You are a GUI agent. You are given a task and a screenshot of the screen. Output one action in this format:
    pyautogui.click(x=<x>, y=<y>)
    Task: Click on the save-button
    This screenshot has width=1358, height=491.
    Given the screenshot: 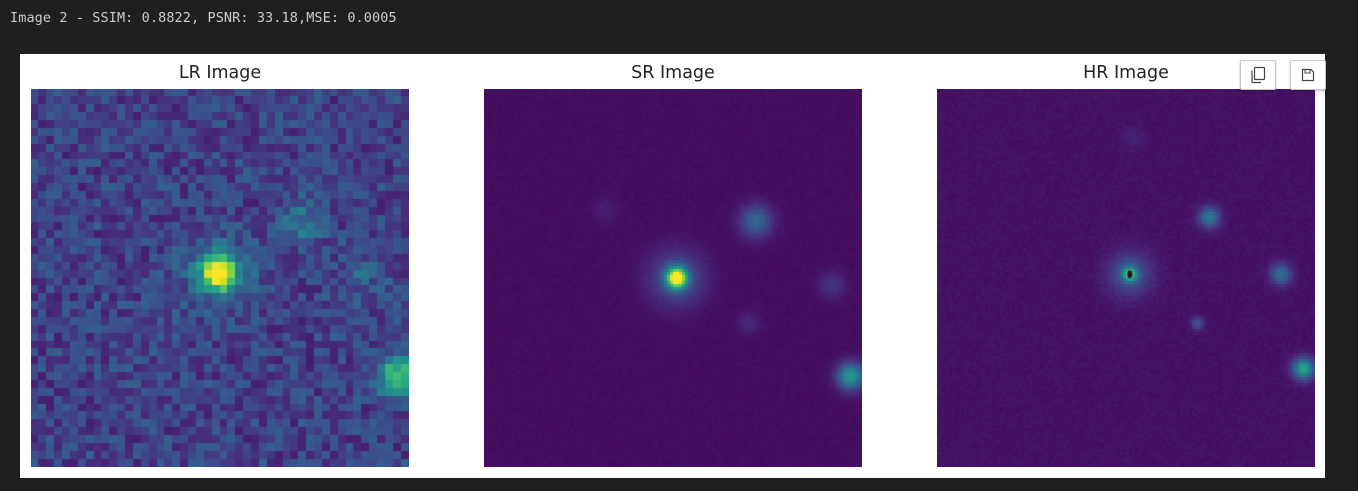 What is the action you would take?
    pyautogui.click(x=1308, y=75)
    